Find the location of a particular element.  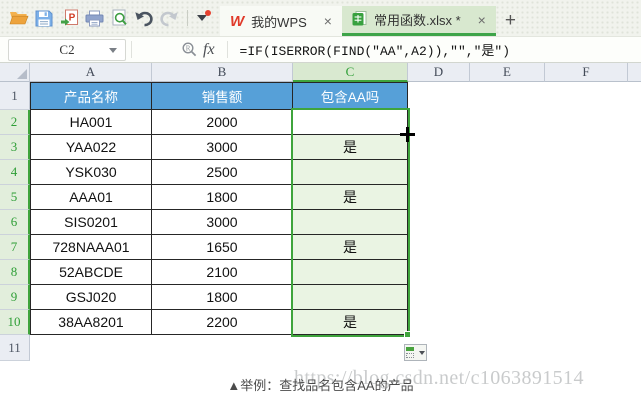

search-icon: R is located at coordinates (189, 49).